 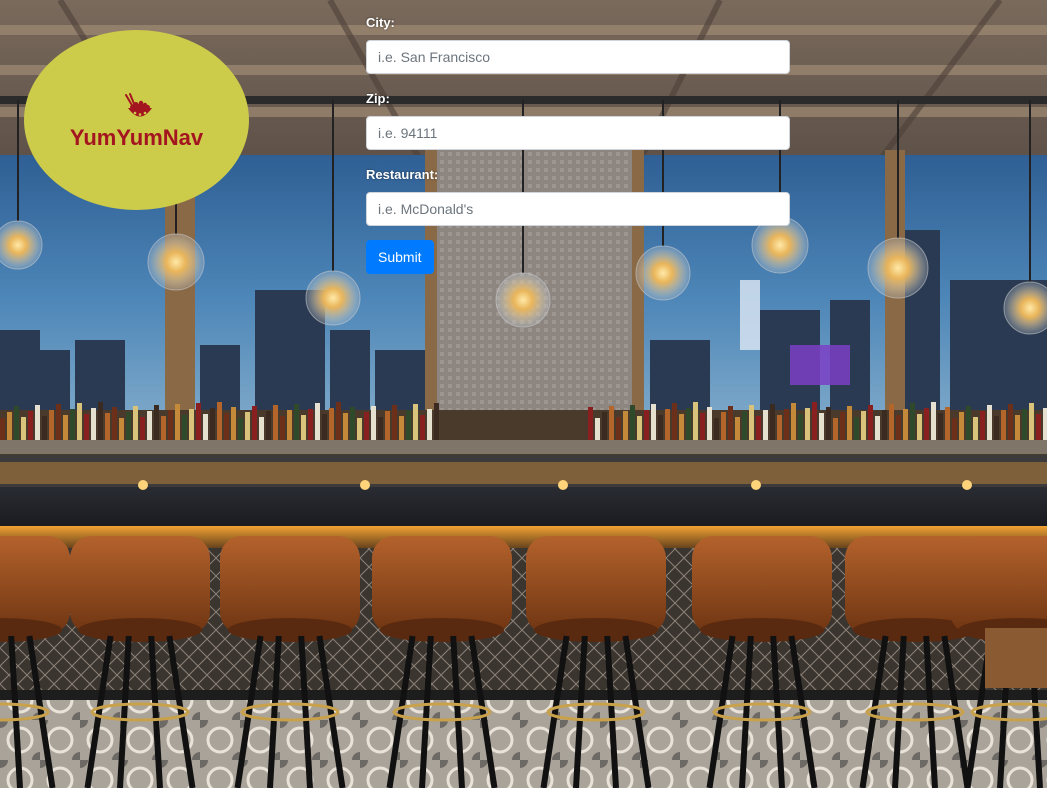 What do you see at coordinates (380, 22) in the screenshot?
I see `city-label: City:` at bounding box center [380, 22].